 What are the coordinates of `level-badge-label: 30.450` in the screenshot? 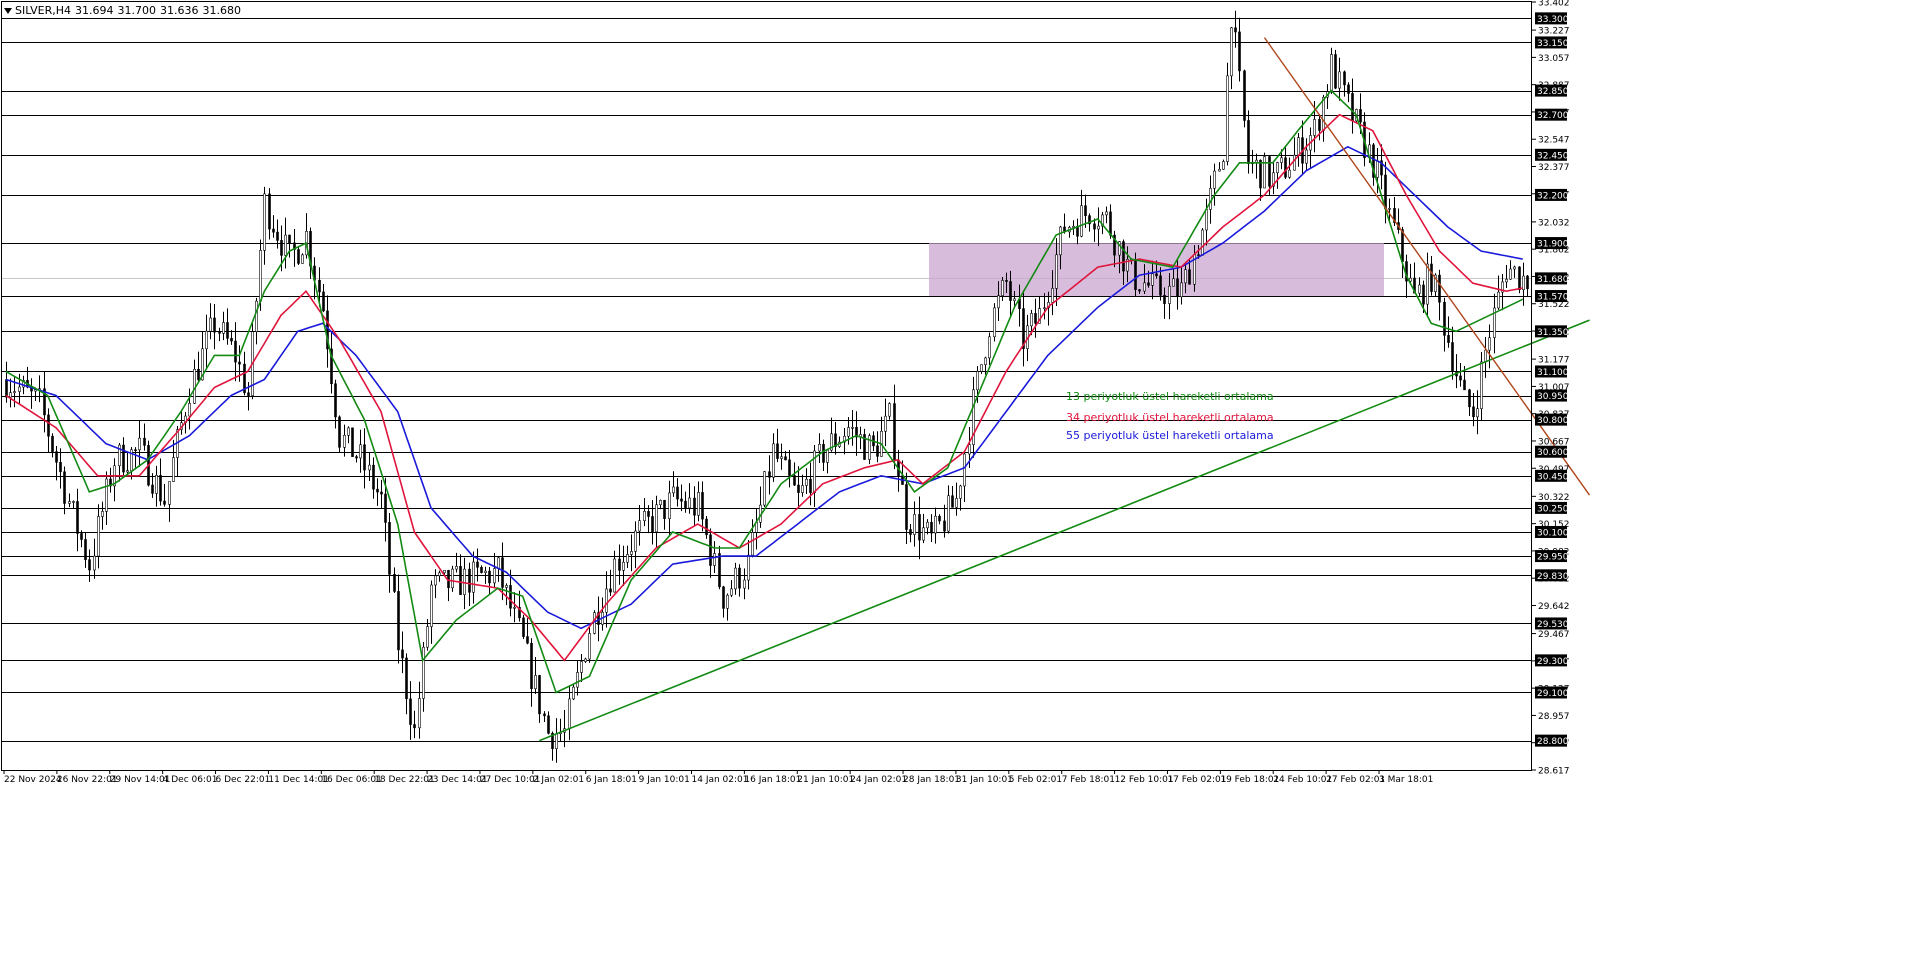 It's located at (1553, 477).